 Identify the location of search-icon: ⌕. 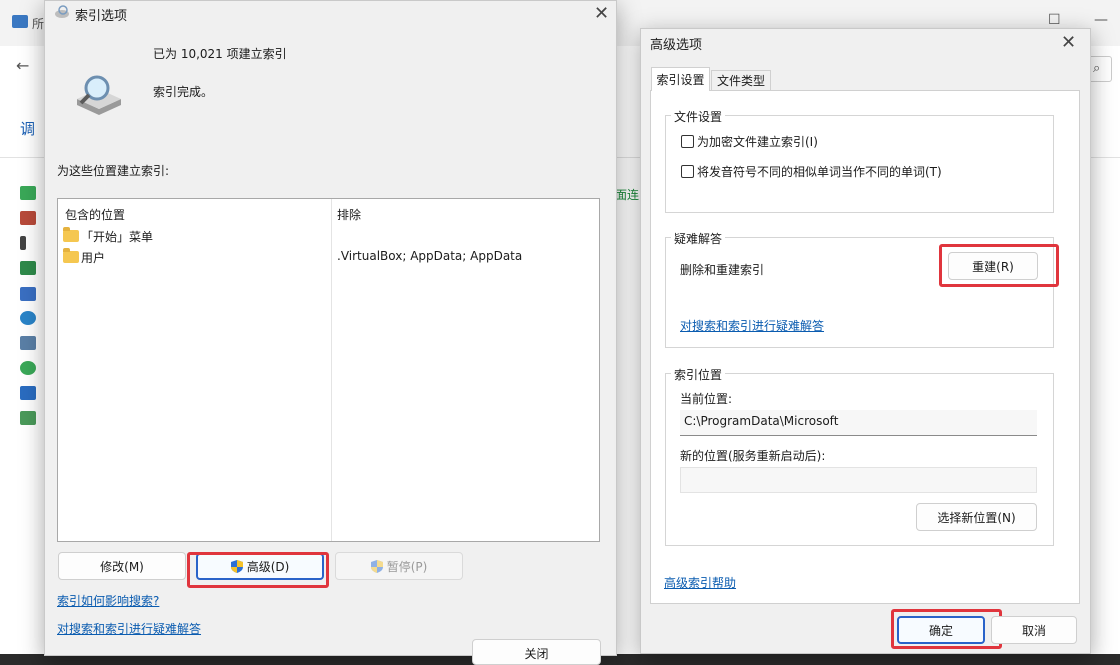
(1097, 68).